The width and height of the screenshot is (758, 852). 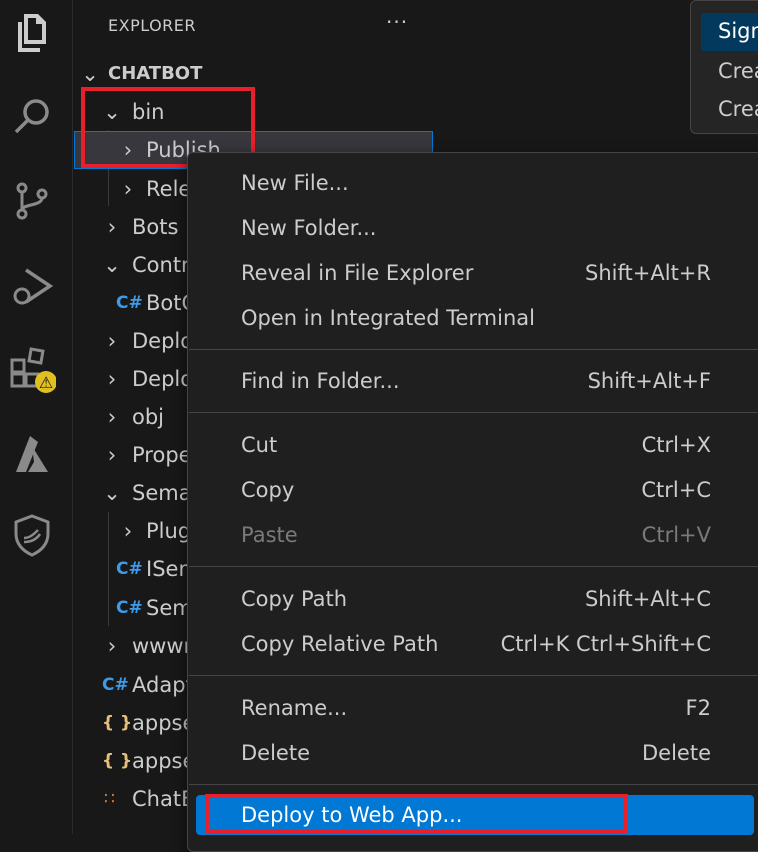 What do you see at coordinates (698, 708) in the screenshot?
I see `menu-item-shortcut: F2` at bounding box center [698, 708].